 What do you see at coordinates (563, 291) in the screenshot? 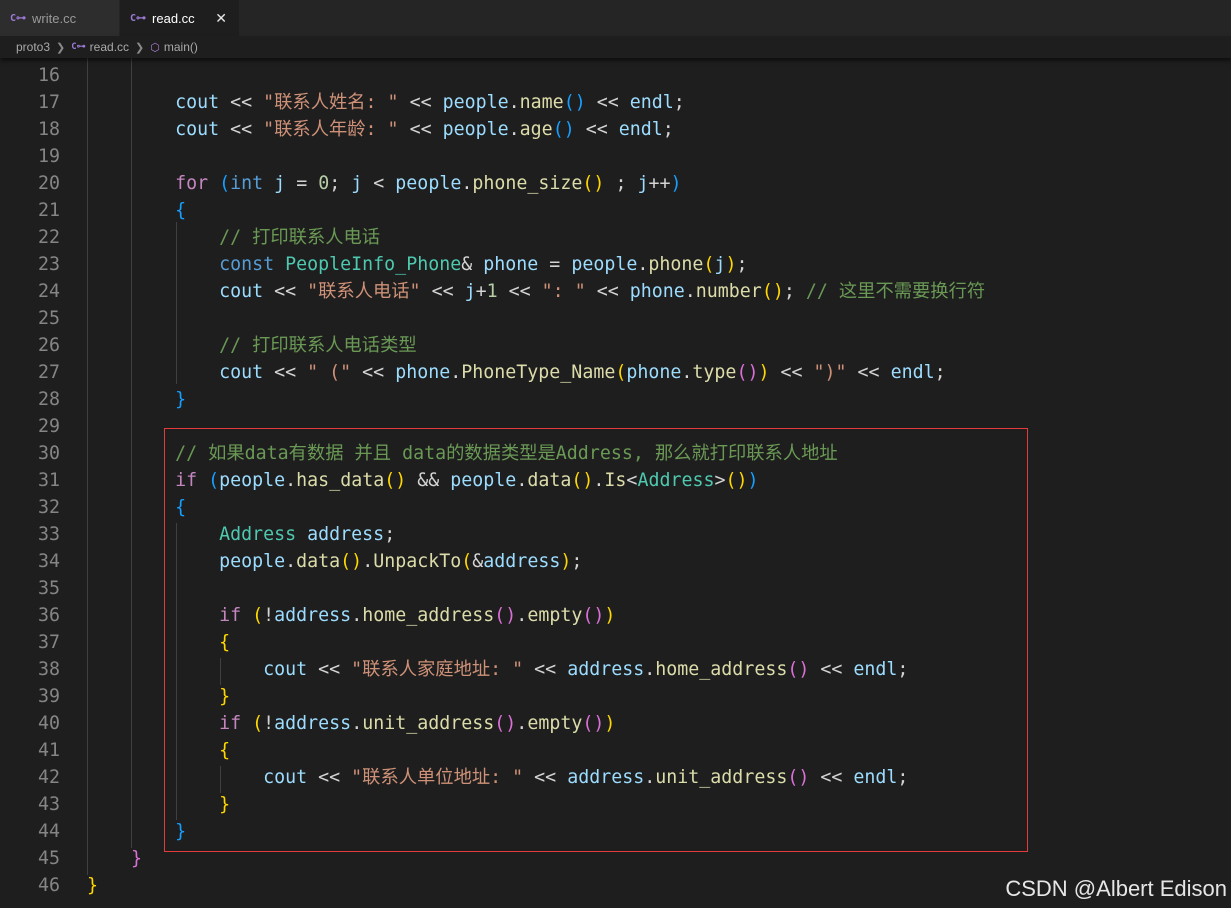
I see `code-token: "` at bounding box center [563, 291].